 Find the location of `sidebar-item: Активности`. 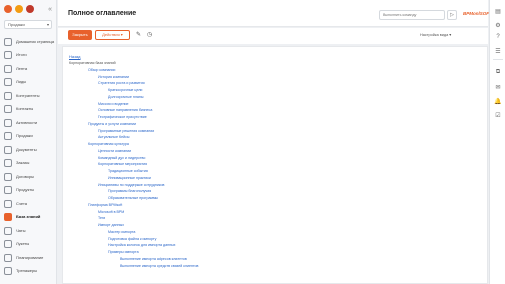

sidebar-item: Активности is located at coordinates (28, 123).